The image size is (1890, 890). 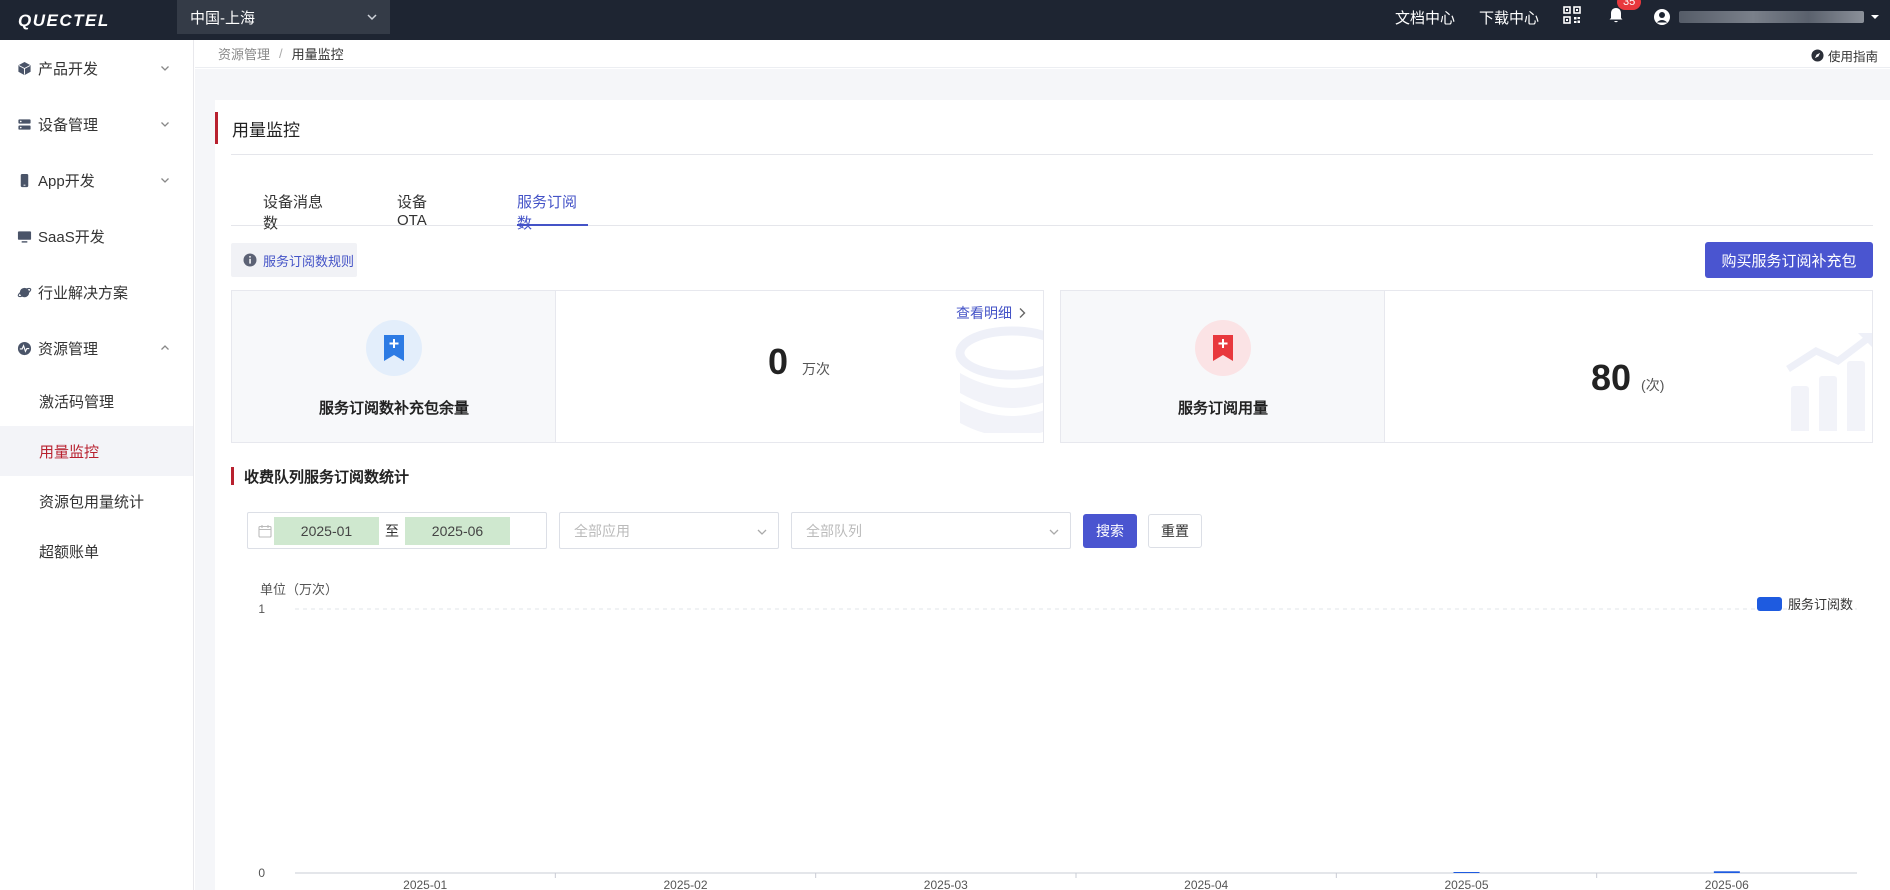 I want to click on app-select: 全部应用, so click(x=669, y=530).